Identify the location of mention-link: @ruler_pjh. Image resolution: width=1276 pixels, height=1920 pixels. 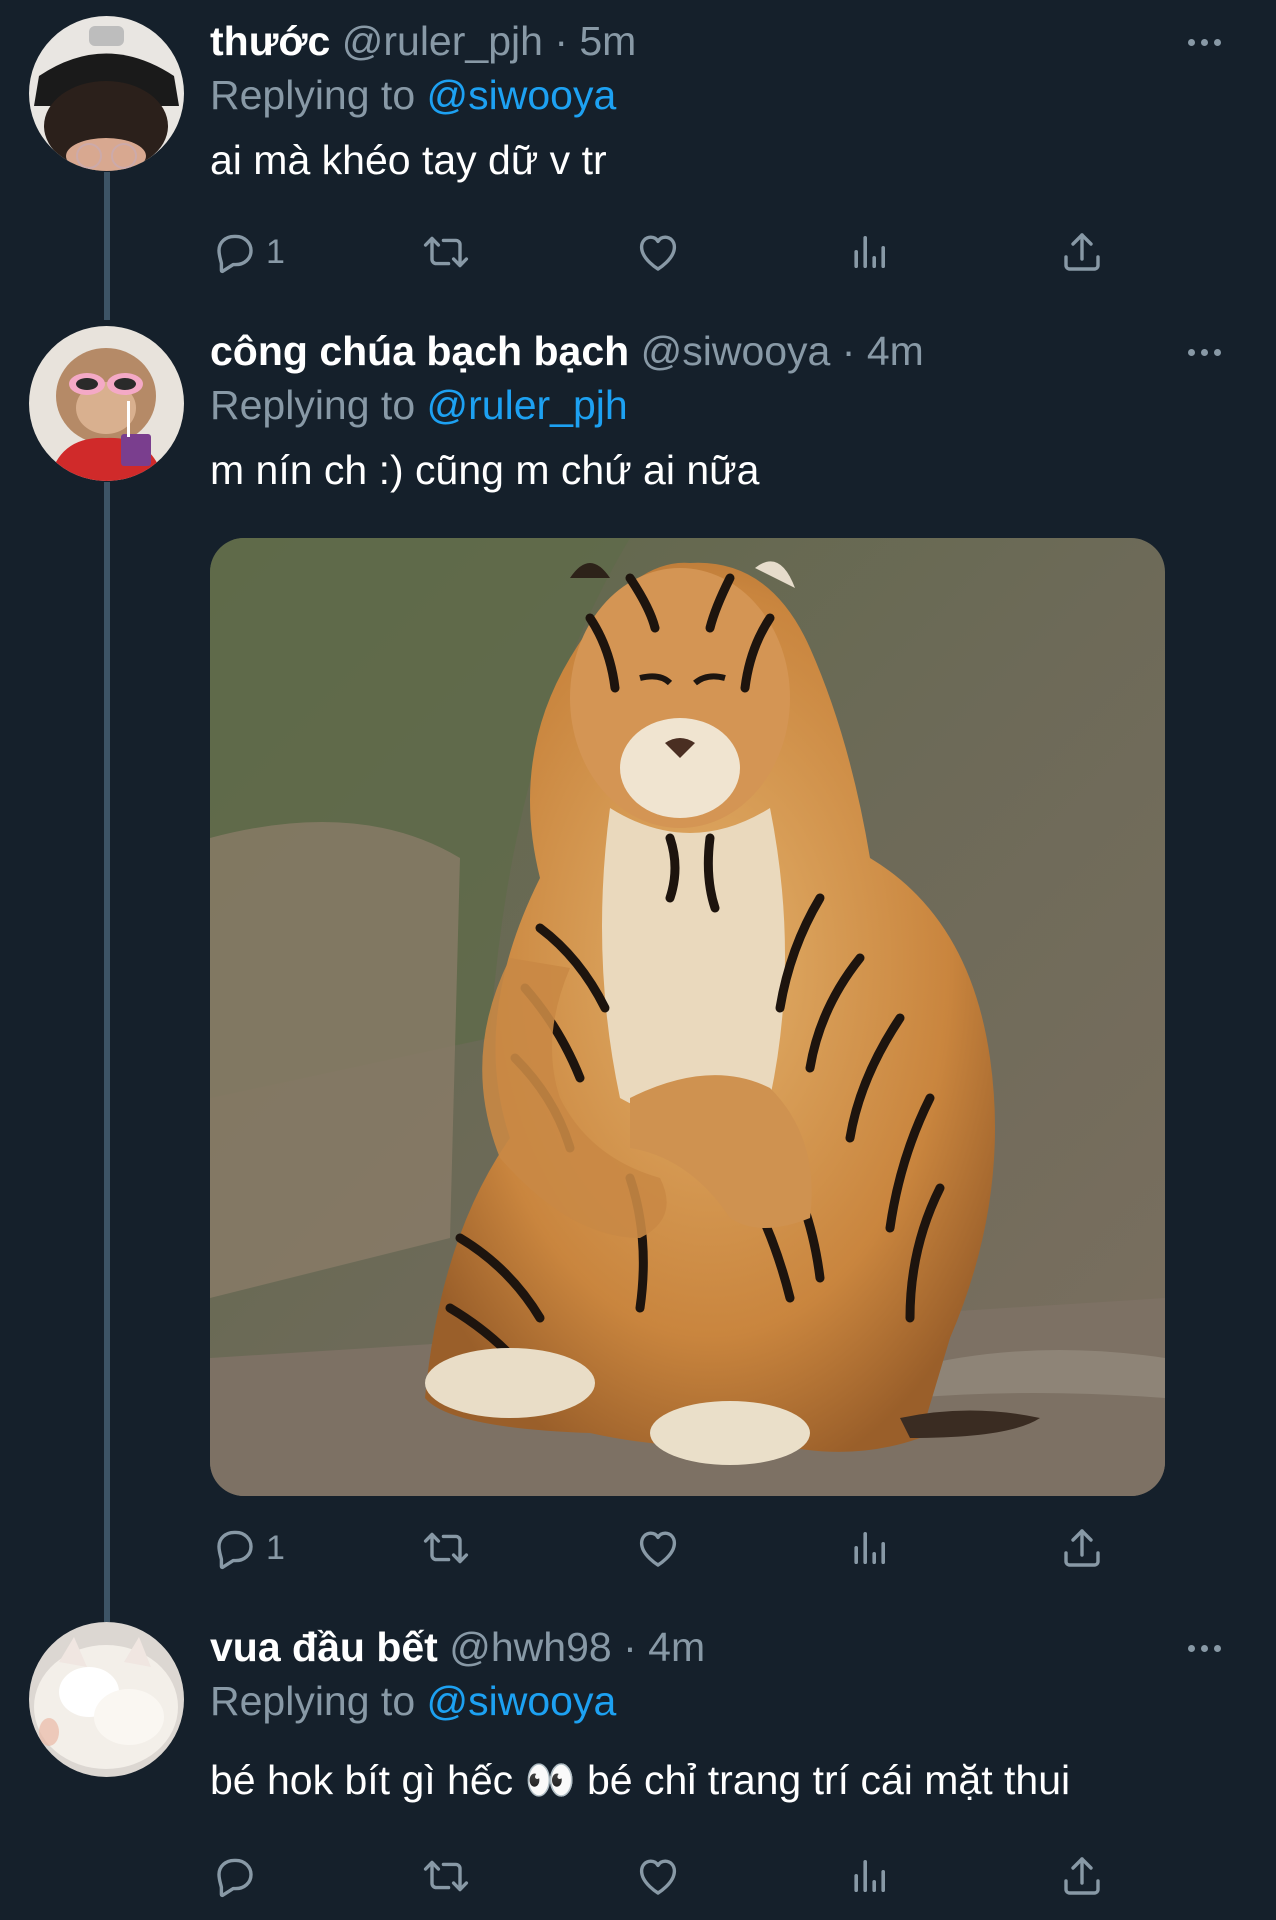
(527, 405).